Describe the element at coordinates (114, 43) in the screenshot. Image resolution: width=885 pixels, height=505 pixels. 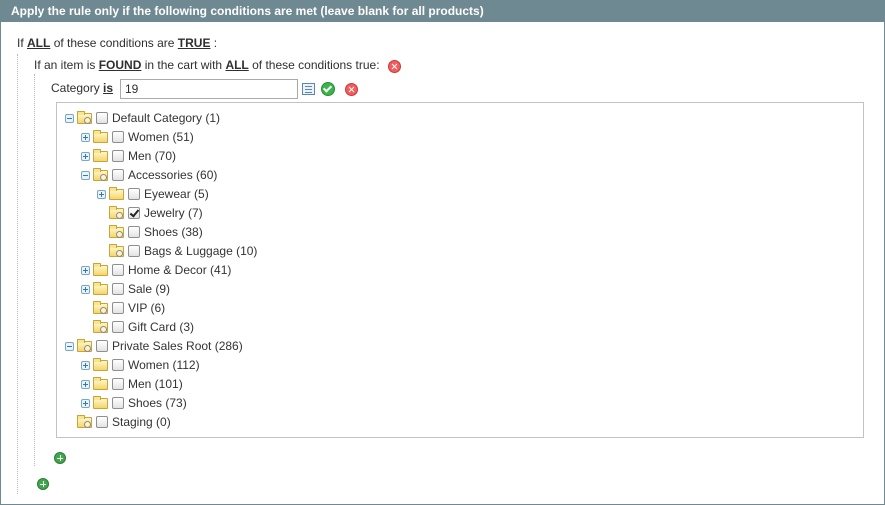
I see `root-middle: of these conditions are` at that location.